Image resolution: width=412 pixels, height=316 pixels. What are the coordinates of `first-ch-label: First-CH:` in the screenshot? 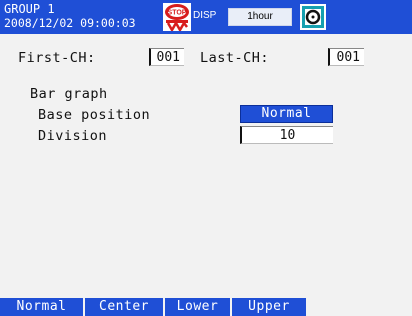 It's located at (57, 58).